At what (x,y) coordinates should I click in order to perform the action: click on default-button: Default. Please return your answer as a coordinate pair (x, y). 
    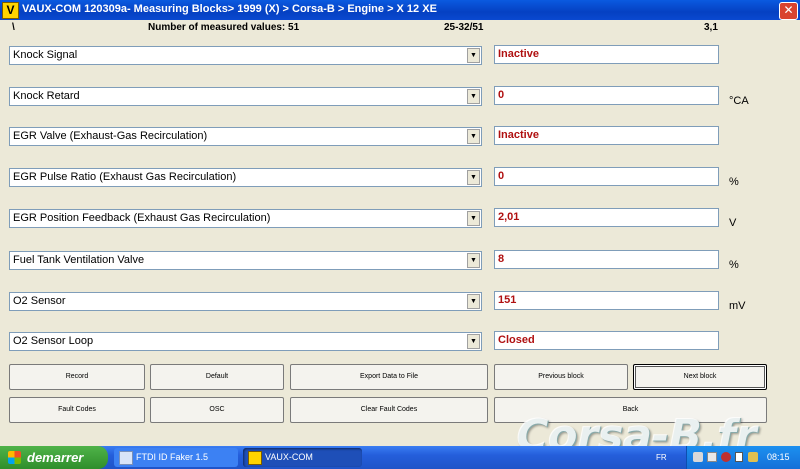
    Looking at the image, I should click on (217, 377).